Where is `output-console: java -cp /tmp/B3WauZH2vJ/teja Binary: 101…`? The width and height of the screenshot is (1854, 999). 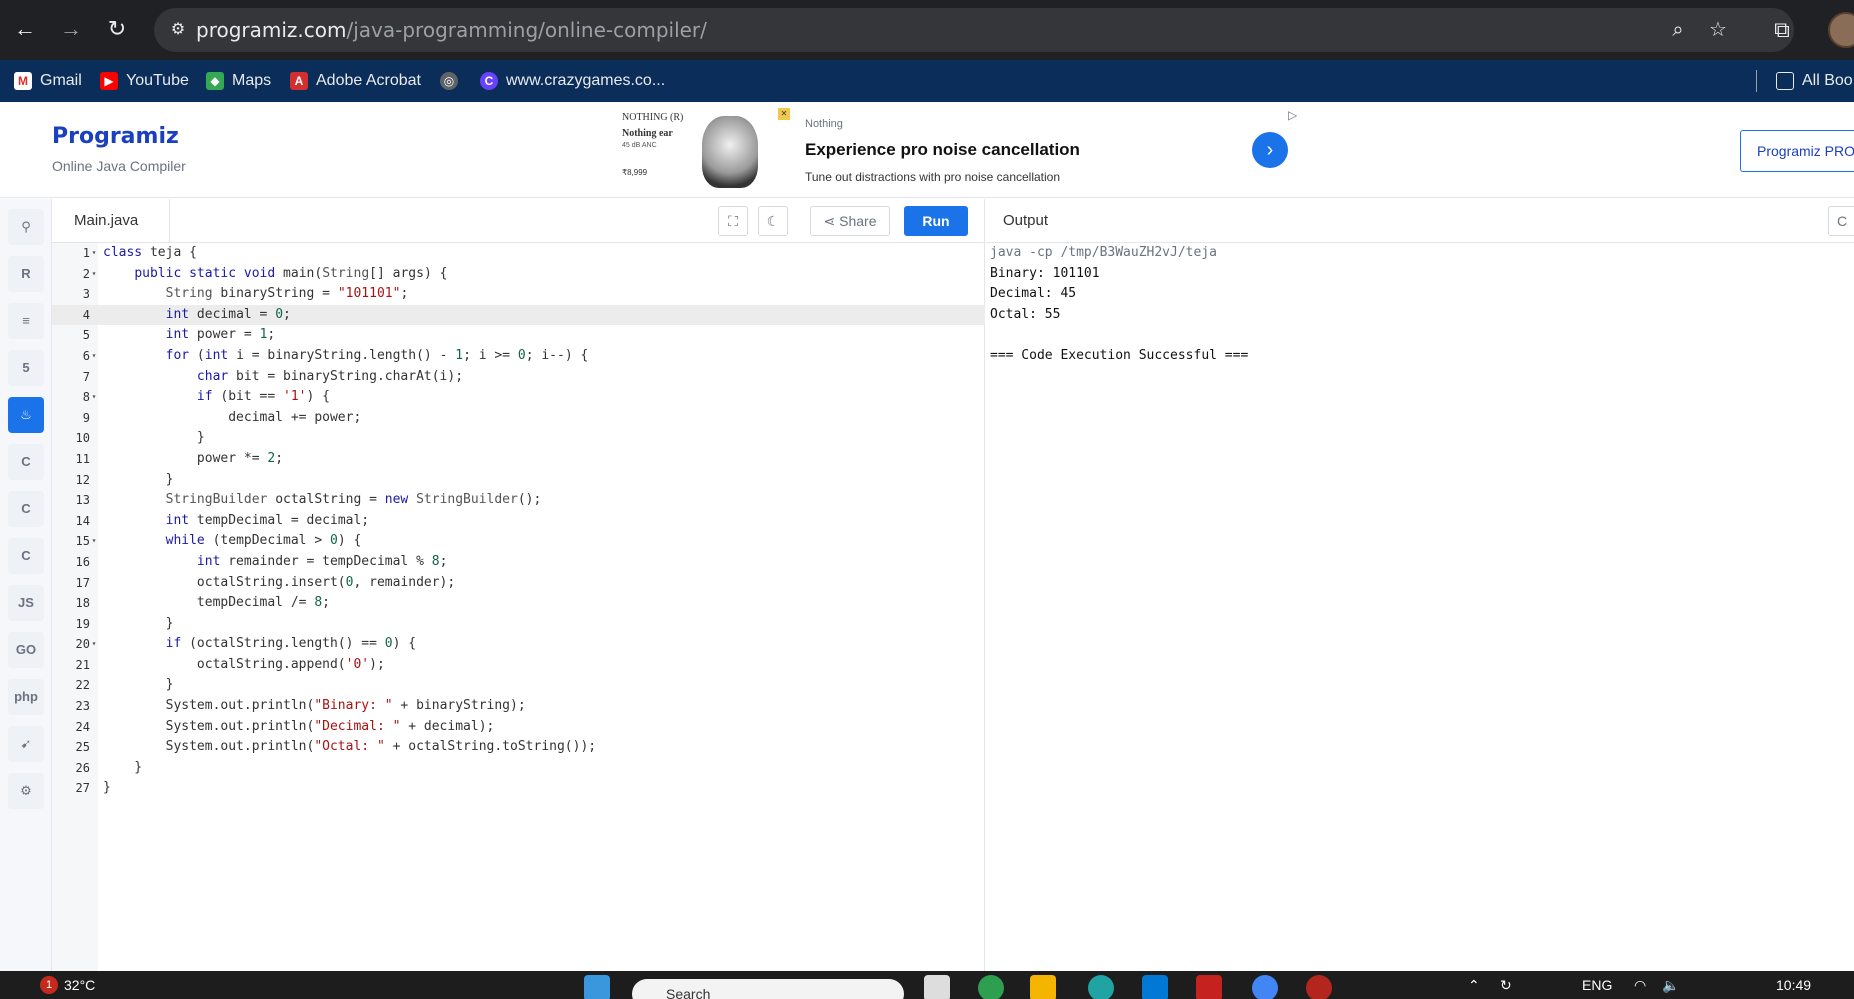
output-console: java -cp /tmp/B3WauZH2vJ/teja Binary: 101… is located at coordinates (1420, 305).